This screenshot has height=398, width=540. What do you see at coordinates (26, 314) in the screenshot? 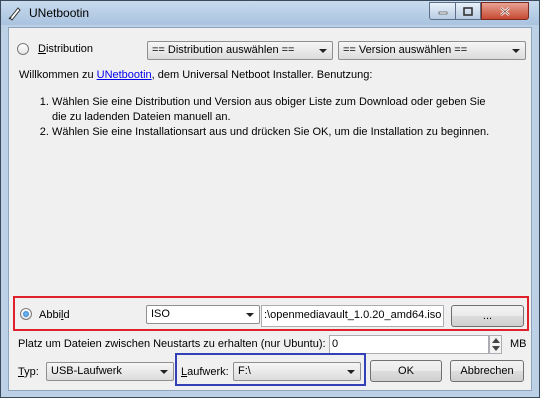
I see `diskimage-radio` at bounding box center [26, 314].